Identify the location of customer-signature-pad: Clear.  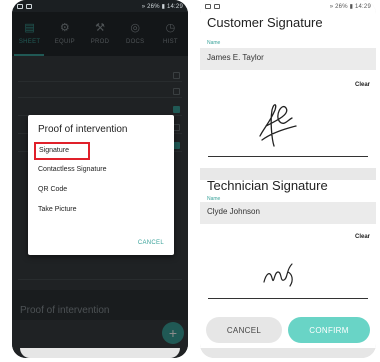
(288, 119).